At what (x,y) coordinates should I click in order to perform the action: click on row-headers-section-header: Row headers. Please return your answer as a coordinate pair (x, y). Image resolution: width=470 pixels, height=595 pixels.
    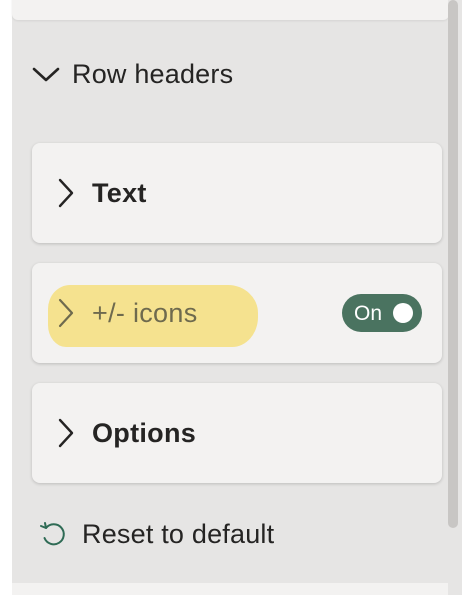
    Looking at the image, I should click on (132, 74).